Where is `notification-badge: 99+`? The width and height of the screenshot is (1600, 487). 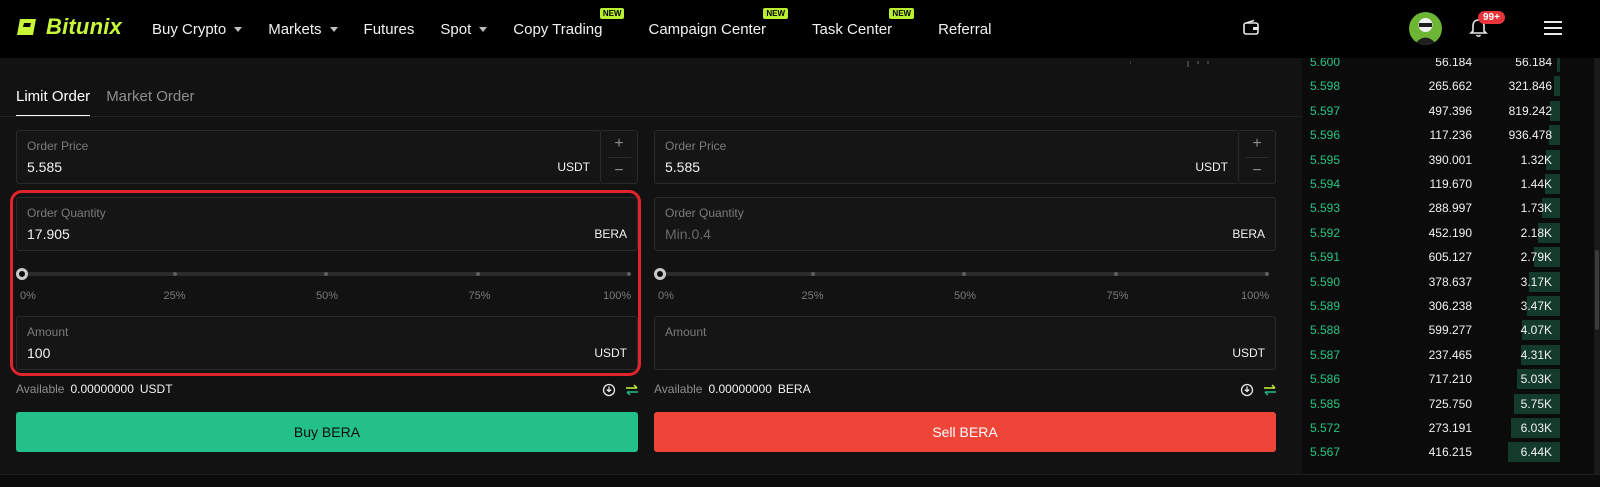 notification-badge: 99+ is located at coordinates (1491, 17).